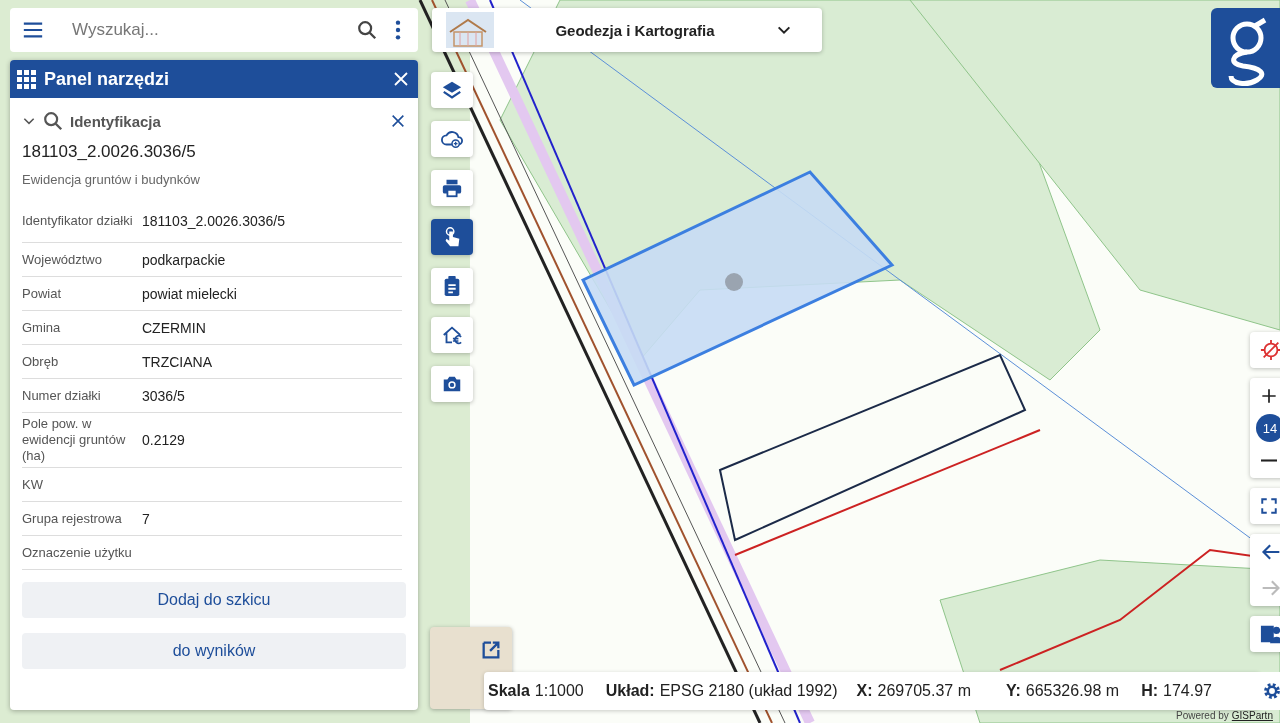 The image size is (1280, 723). What do you see at coordinates (1268, 428) in the screenshot?
I see `zoom-level: 14` at bounding box center [1268, 428].